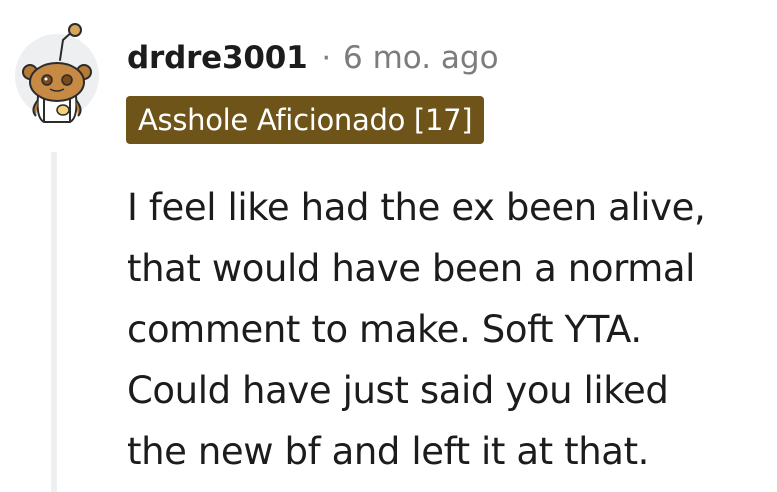 This screenshot has height=492, width=777. Describe the element at coordinates (411, 268) in the screenshot. I see `comment-body-line: that would have been a normal` at that location.